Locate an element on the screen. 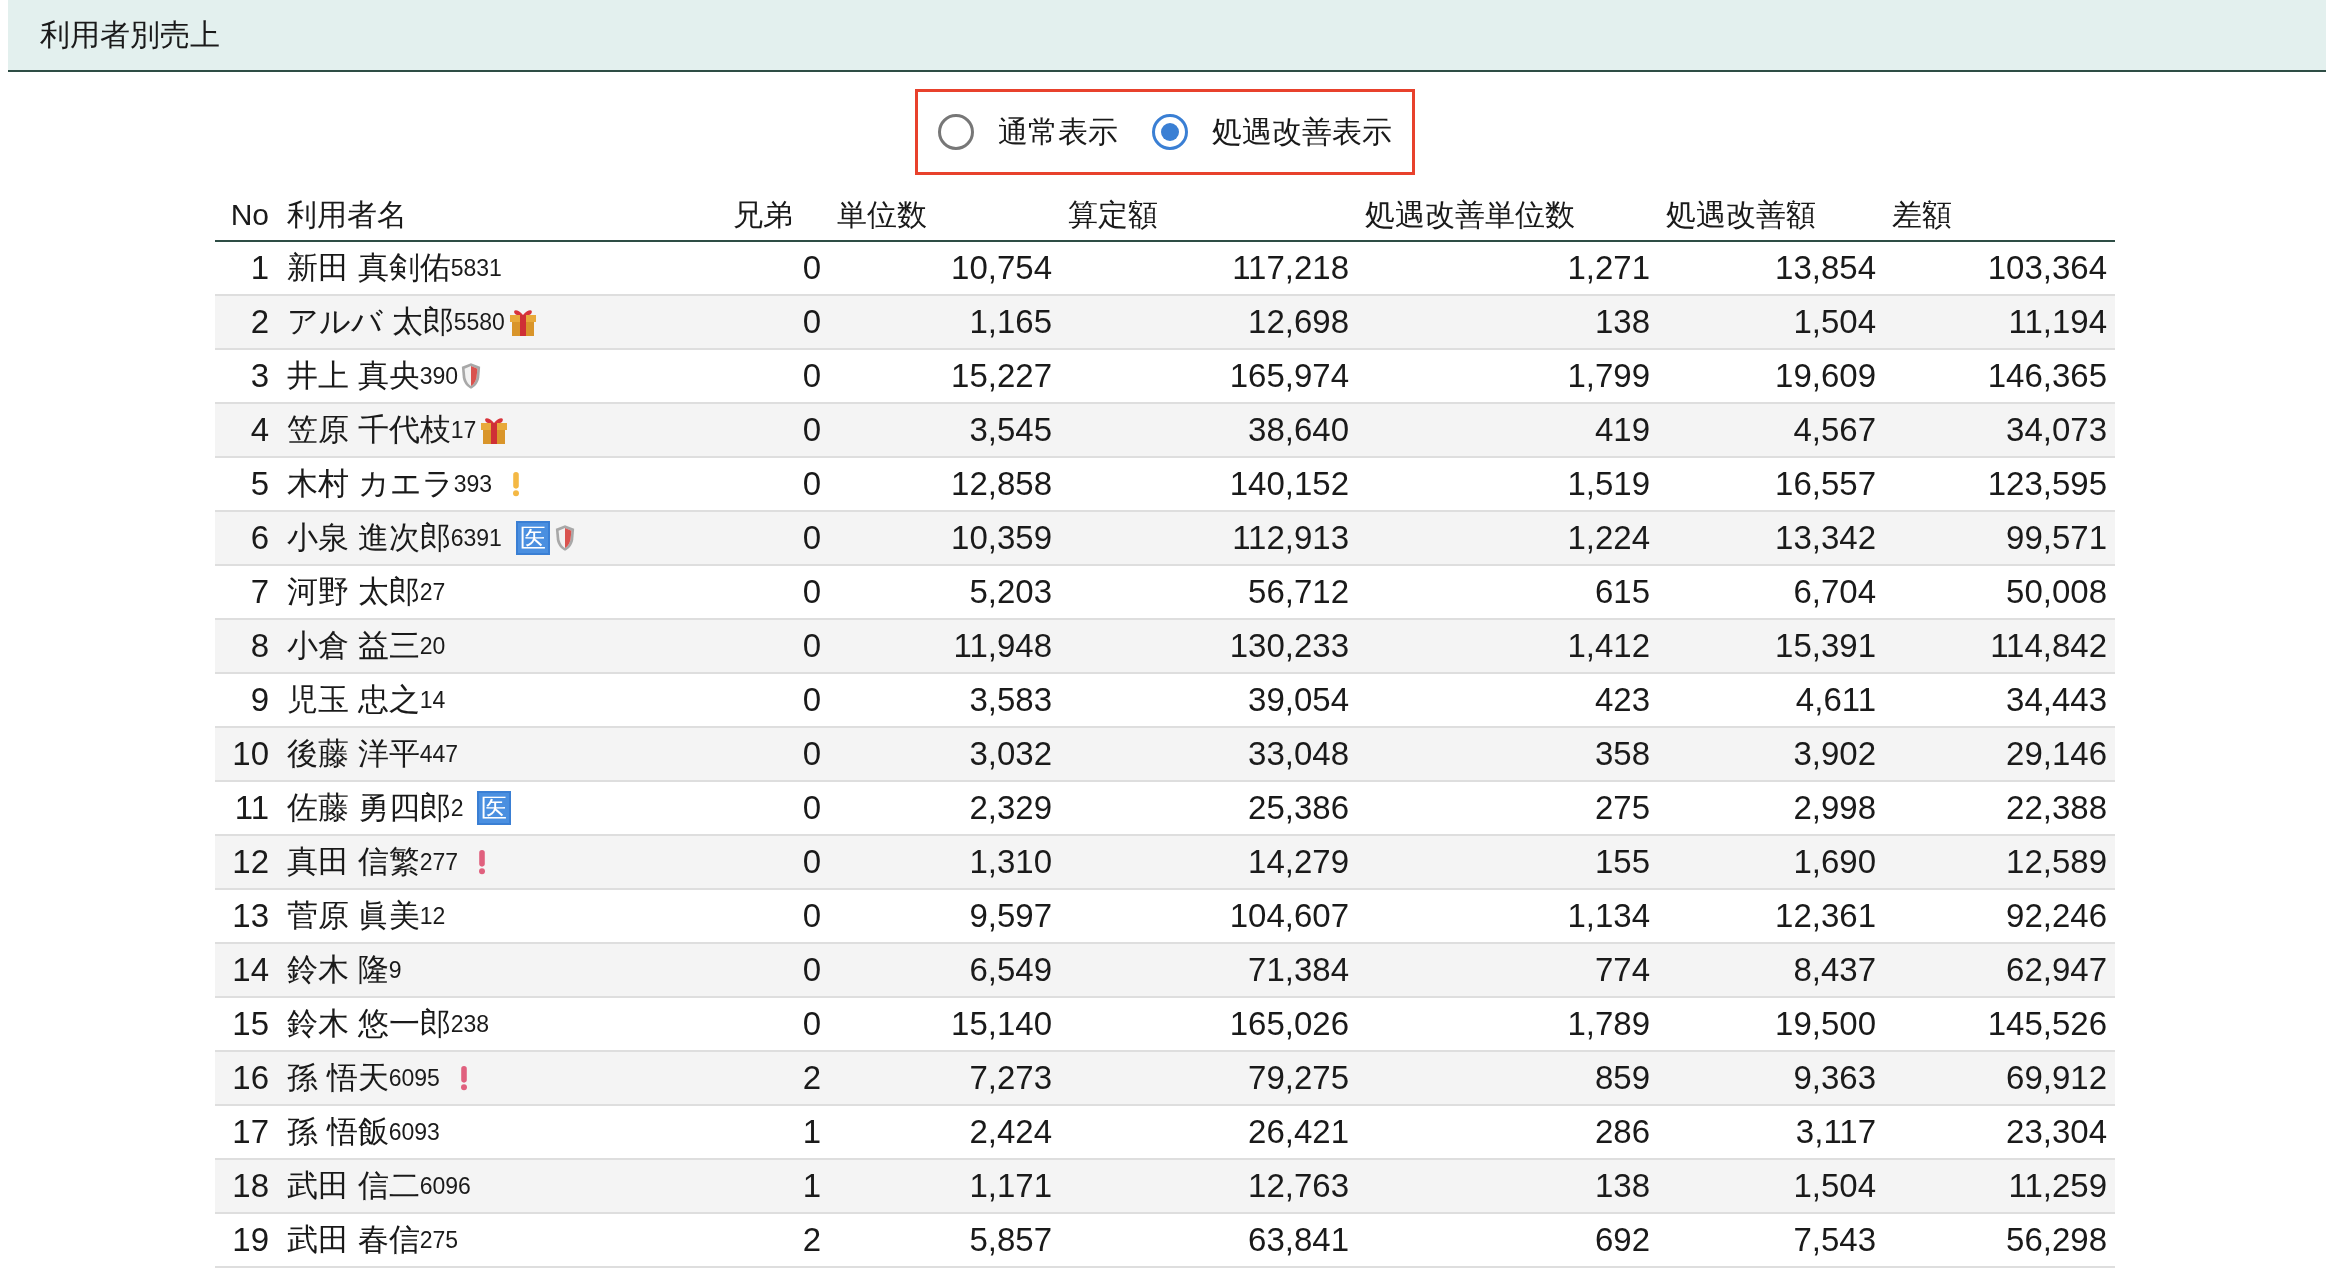  user-name: 武田 信二 is located at coordinates (353, 1186).